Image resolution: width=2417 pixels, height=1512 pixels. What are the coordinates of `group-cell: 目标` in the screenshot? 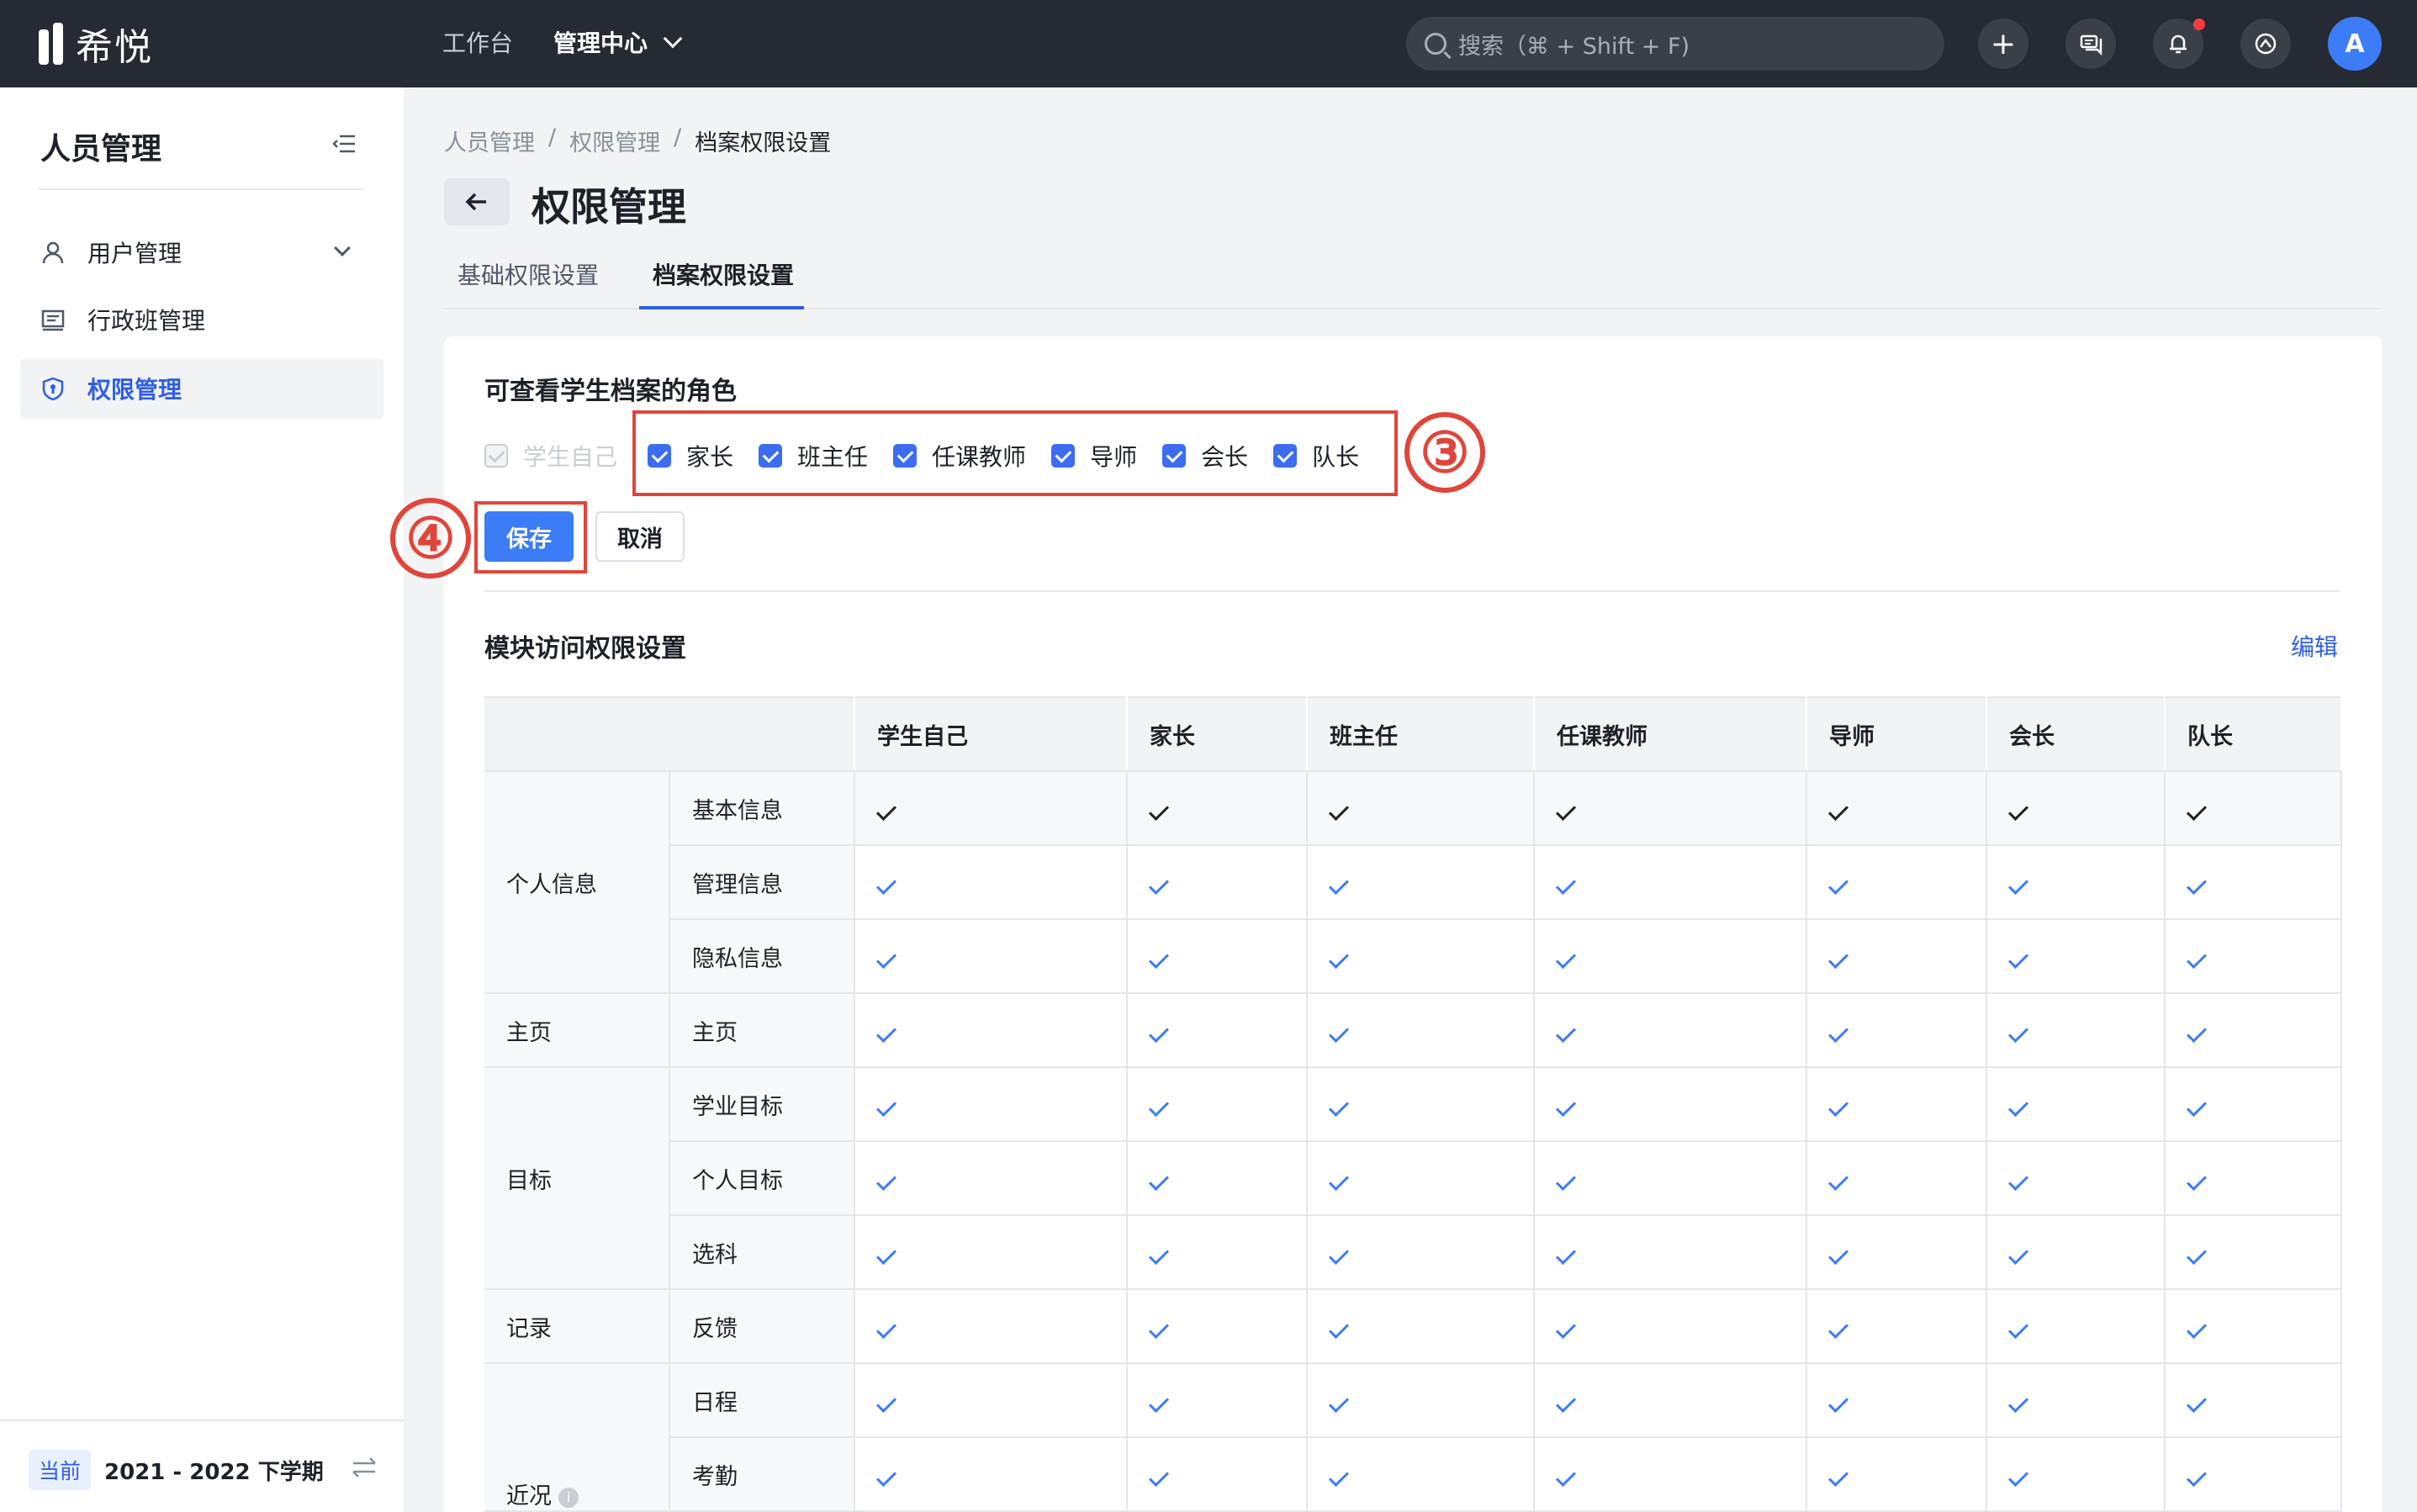 It's located at (577, 1178).